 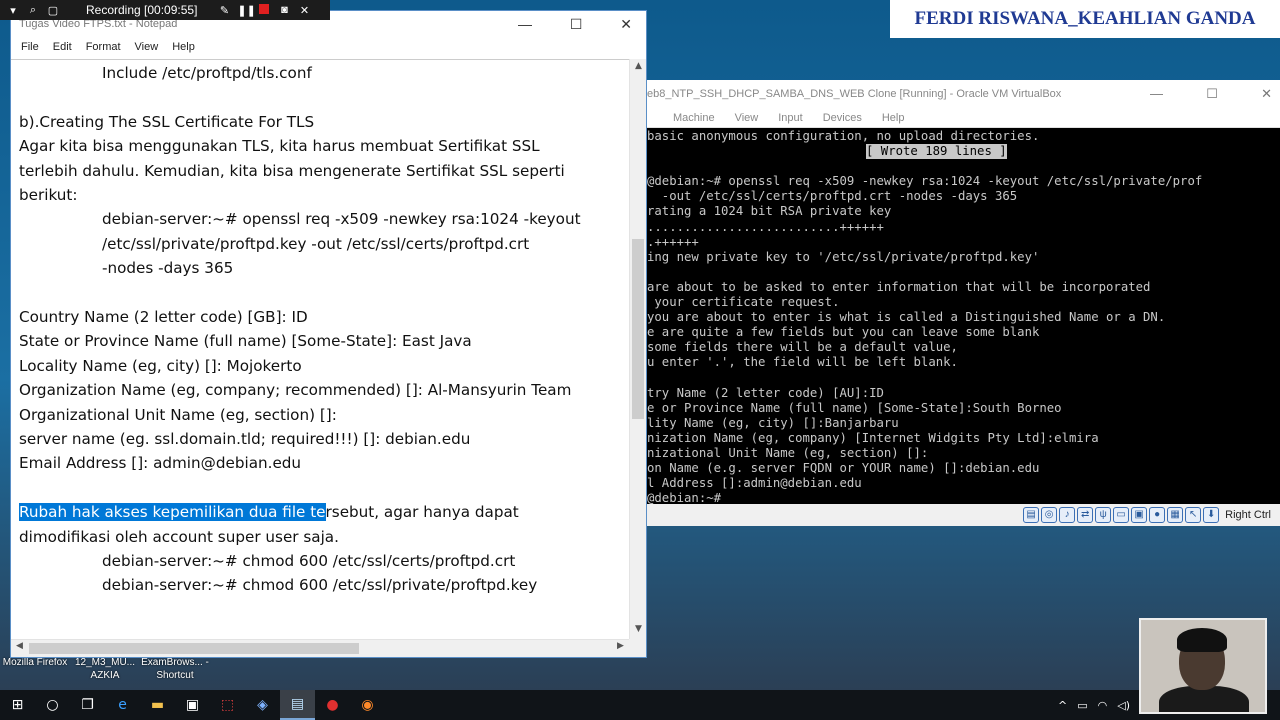 I want to click on volume-icon: ◁), so click(x=1123, y=705).